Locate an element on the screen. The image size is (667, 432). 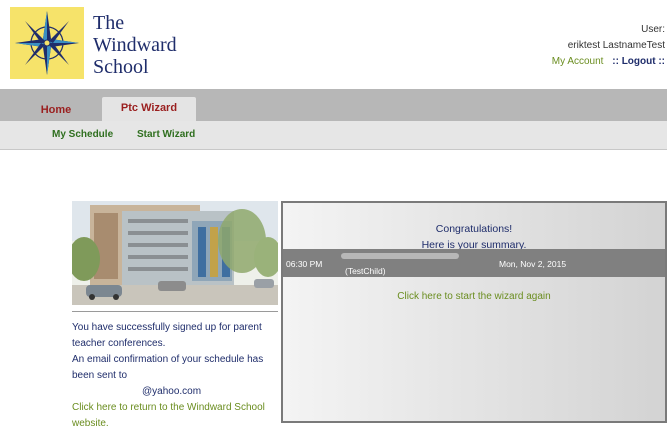
compass-rose-logo-icon is located at coordinates (47, 43).